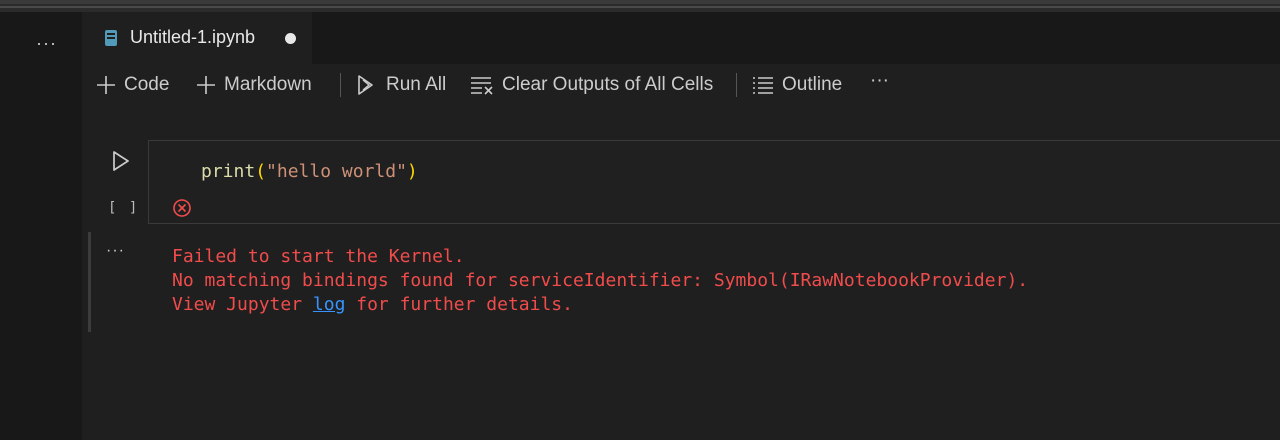 The height and width of the screenshot is (440, 1280). I want to click on error-line-1: Failed to start the Kernel., so click(318, 256).